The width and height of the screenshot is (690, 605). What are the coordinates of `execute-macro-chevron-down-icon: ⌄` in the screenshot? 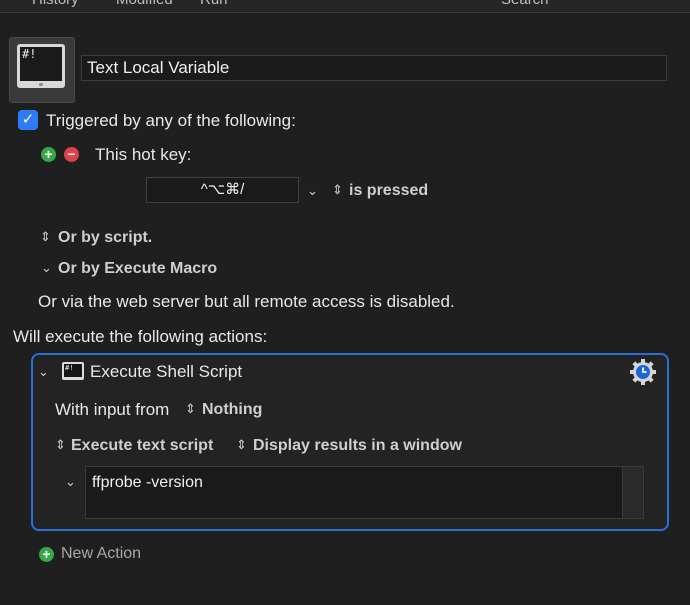 It's located at (46, 268).